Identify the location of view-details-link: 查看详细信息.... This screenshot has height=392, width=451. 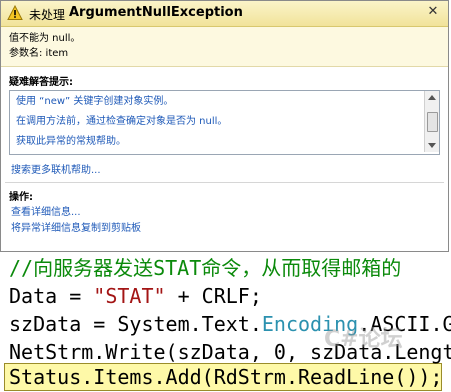
(224, 213).